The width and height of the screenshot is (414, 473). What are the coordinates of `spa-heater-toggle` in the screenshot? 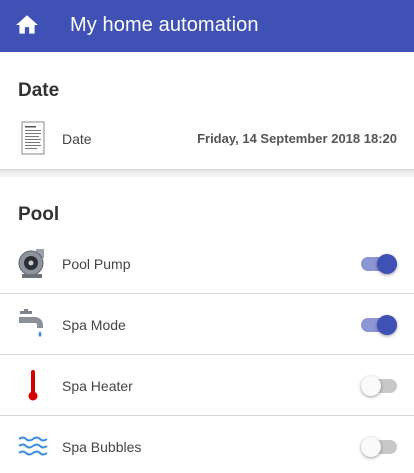 It's located at (379, 386).